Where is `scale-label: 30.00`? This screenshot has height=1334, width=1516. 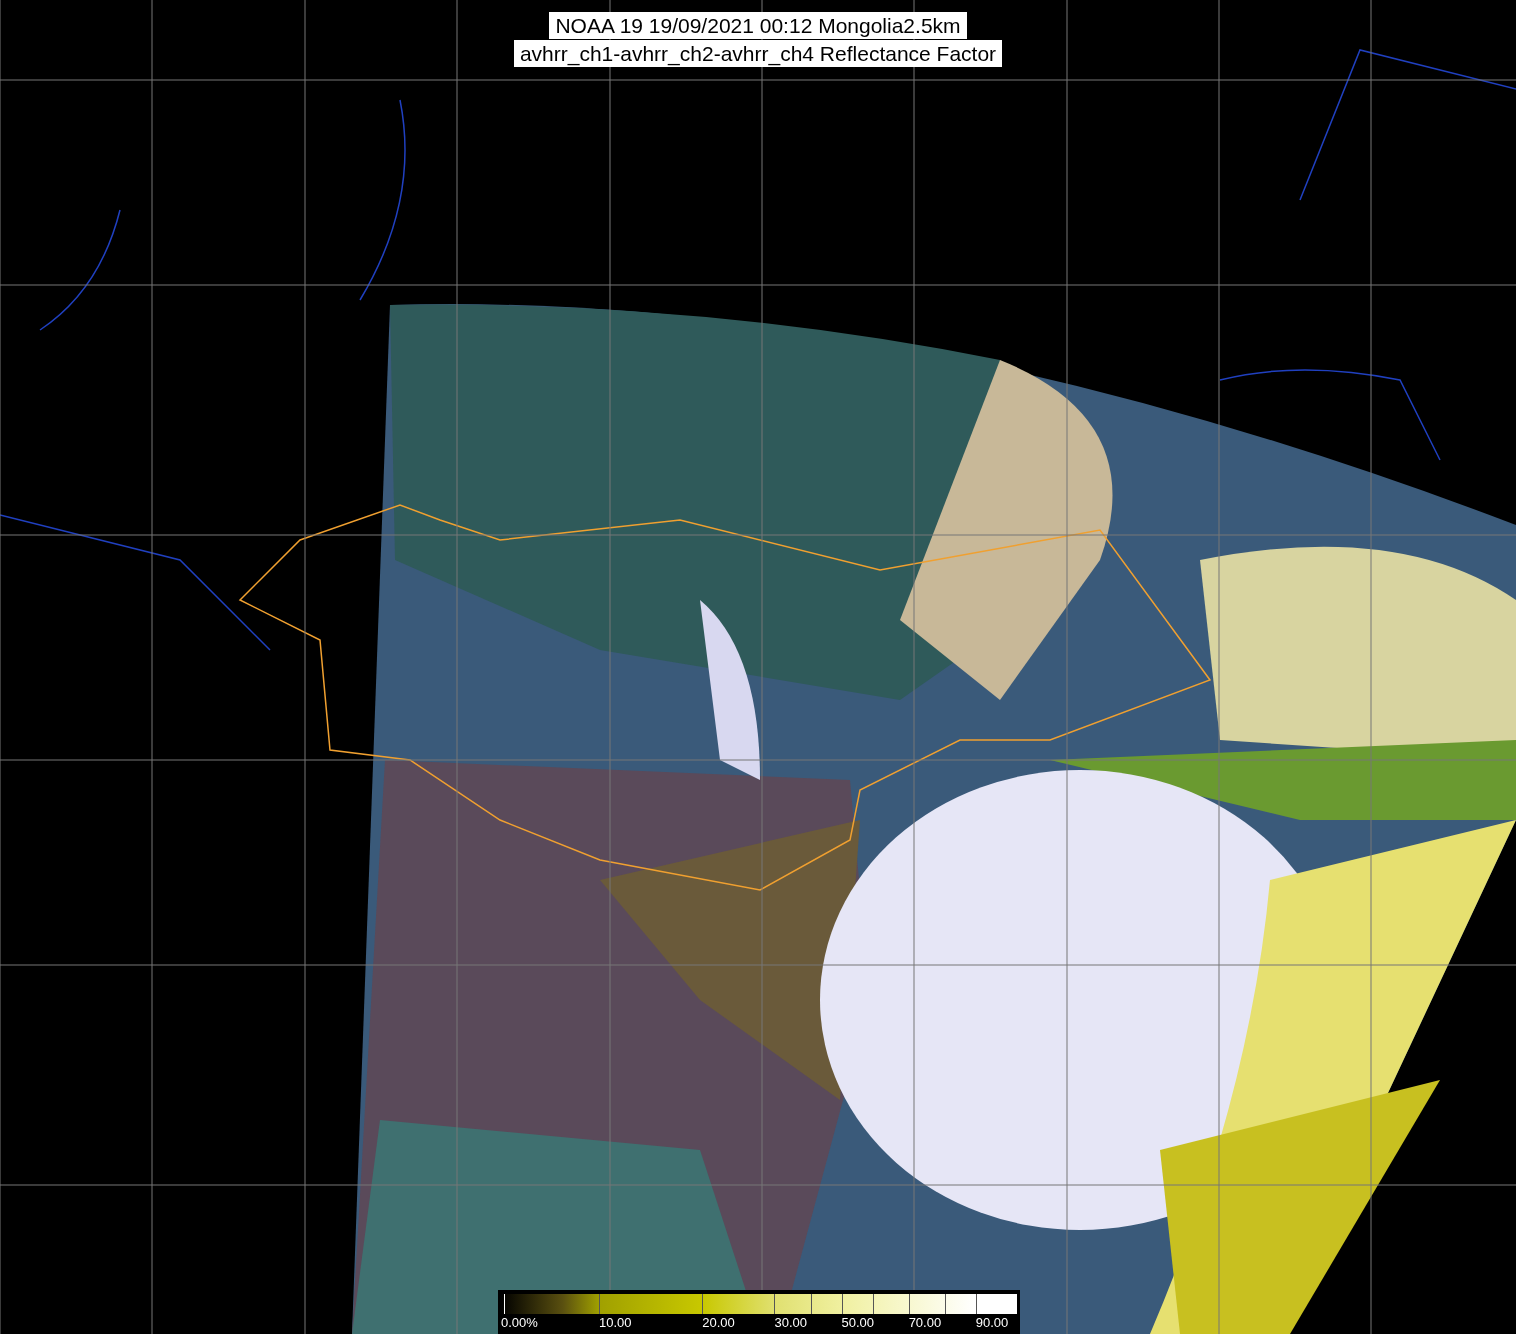
scale-label: 30.00 is located at coordinates (790, 1322).